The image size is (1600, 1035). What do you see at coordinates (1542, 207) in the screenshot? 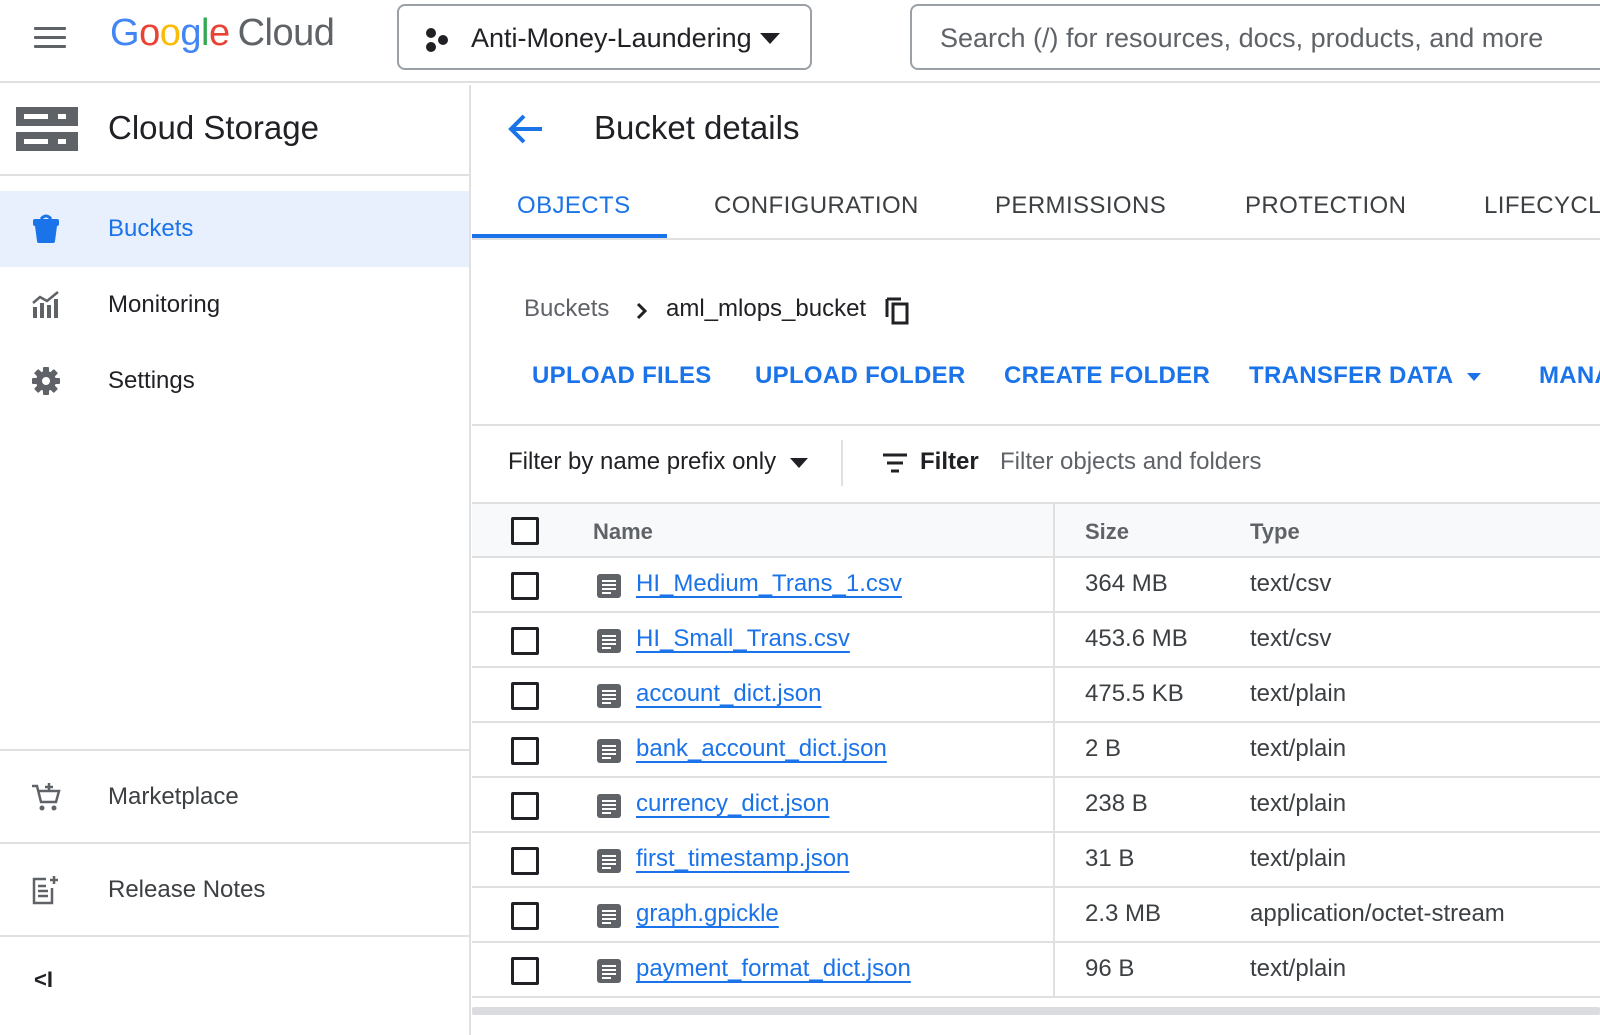
I see `tab-lifecycle: LIFECYCLE` at bounding box center [1542, 207].